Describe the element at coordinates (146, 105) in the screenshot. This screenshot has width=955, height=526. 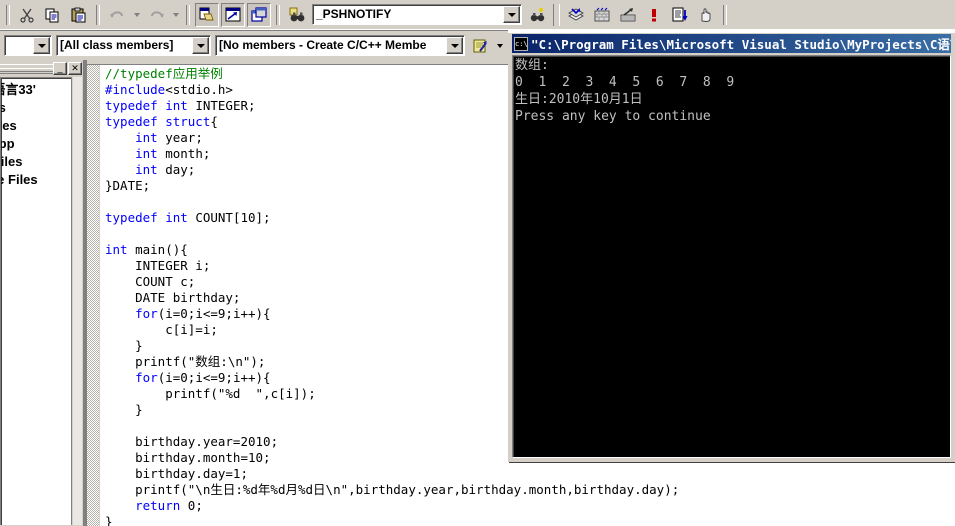
I see `code-token: typedef int` at that location.